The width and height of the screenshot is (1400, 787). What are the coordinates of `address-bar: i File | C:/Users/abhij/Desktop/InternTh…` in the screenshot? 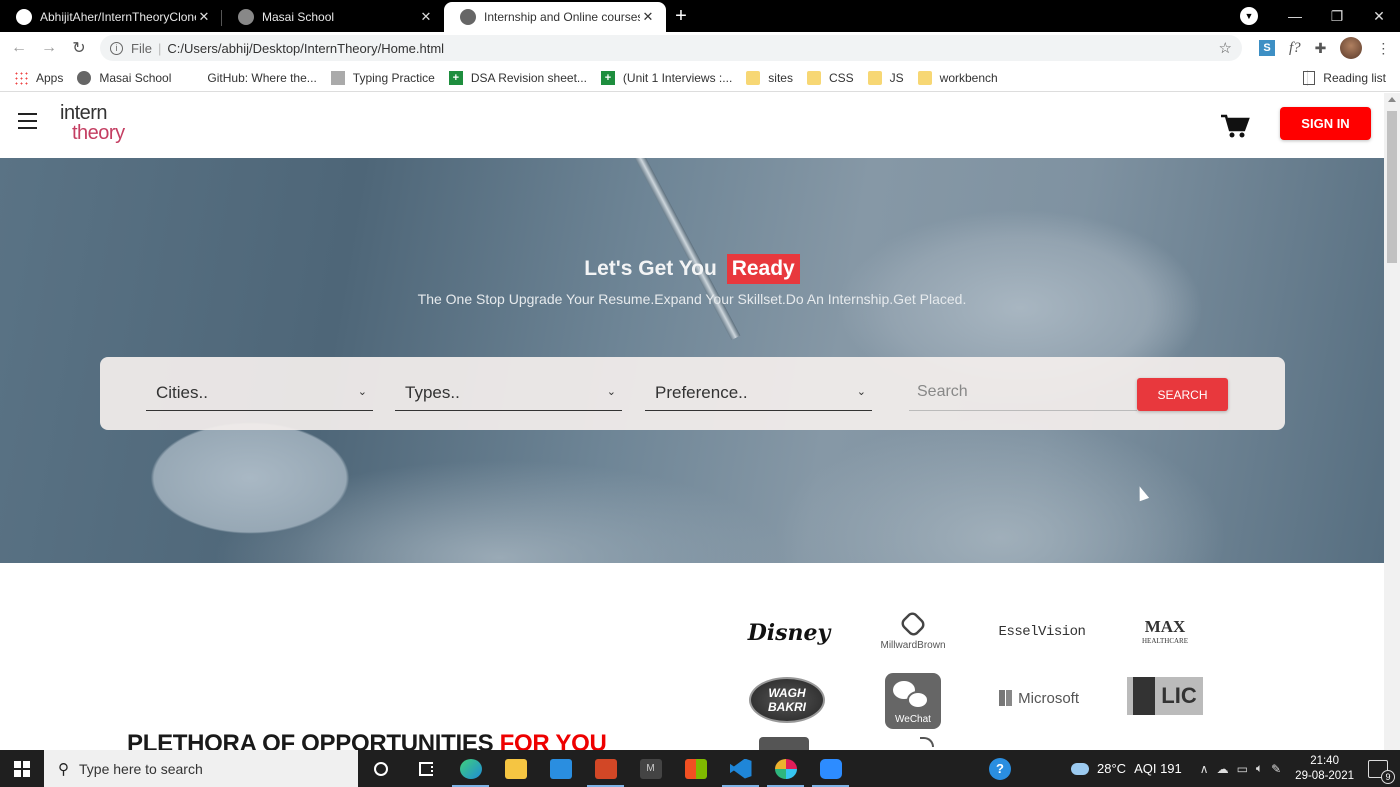 It's located at (671, 48).